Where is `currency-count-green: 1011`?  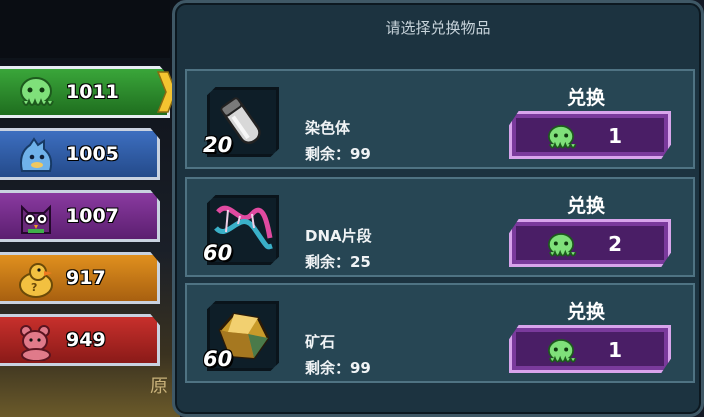 currency-count-green: 1011 is located at coordinates (92, 92).